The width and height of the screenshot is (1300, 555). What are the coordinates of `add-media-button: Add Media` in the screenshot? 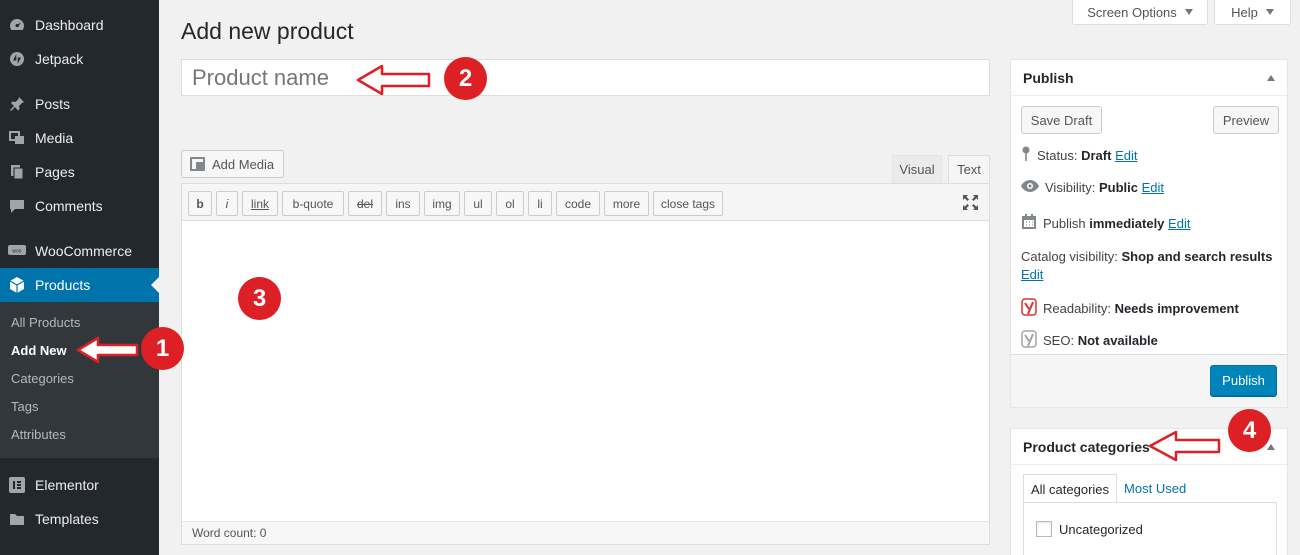 It's located at (232, 164).